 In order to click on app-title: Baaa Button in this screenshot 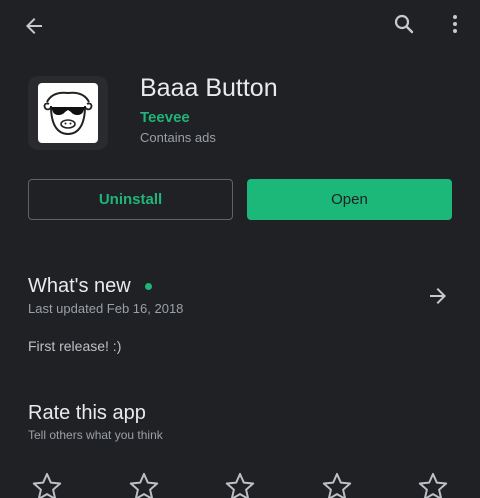, I will do `click(209, 88)`.